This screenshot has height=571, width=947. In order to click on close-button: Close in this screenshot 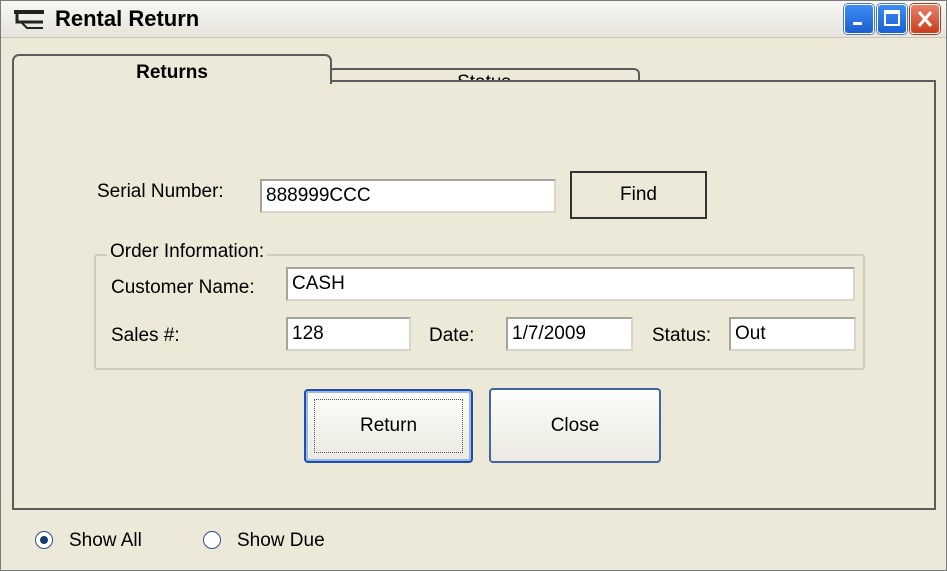, I will do `click(575, 425)`.